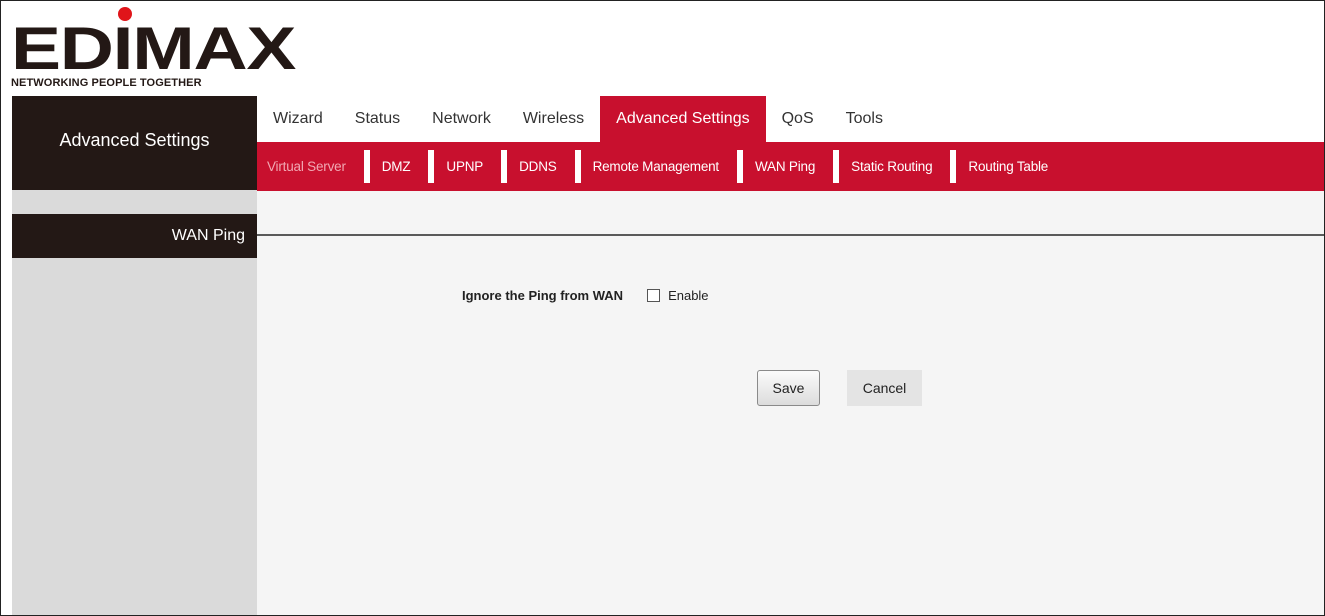 Image resolution: width=1325 pixels, height=616 pixels. What do you see at coordinates (307, 166) in the screenshot?
I see `subtab-virtual-server: Virtual Server` at bounding box center [307, 166].